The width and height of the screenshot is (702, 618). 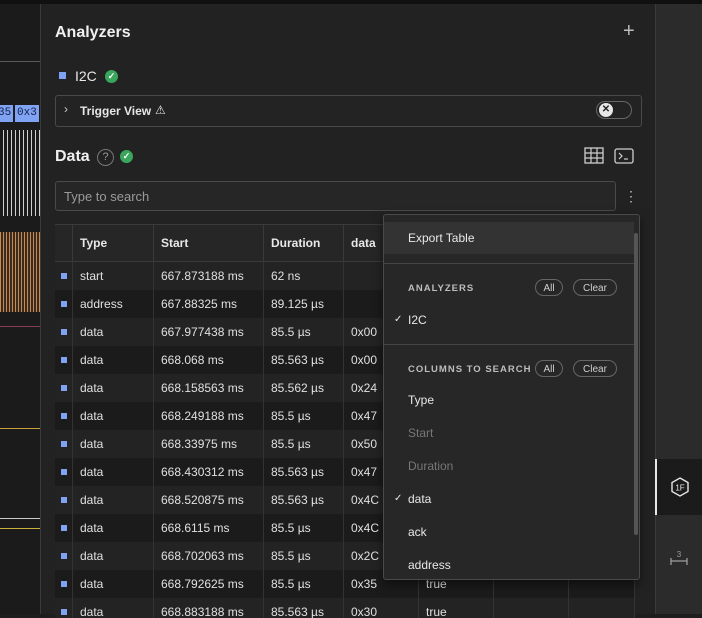 I want to click on more-vertical-icon: ⋮, so click(x=631, y=196).